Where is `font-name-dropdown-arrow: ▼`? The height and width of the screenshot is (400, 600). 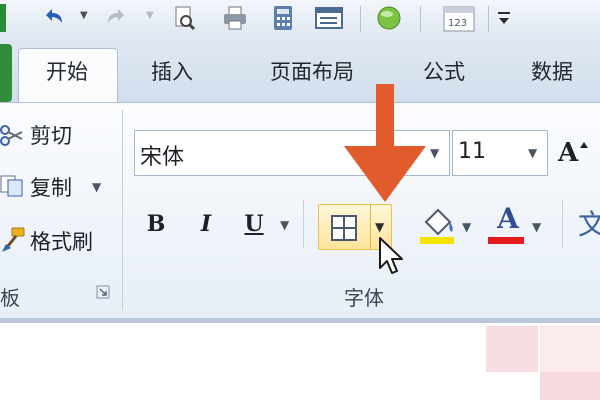 font-name-dropdown-arrow: ▼ is located at coordinates (434, 153).